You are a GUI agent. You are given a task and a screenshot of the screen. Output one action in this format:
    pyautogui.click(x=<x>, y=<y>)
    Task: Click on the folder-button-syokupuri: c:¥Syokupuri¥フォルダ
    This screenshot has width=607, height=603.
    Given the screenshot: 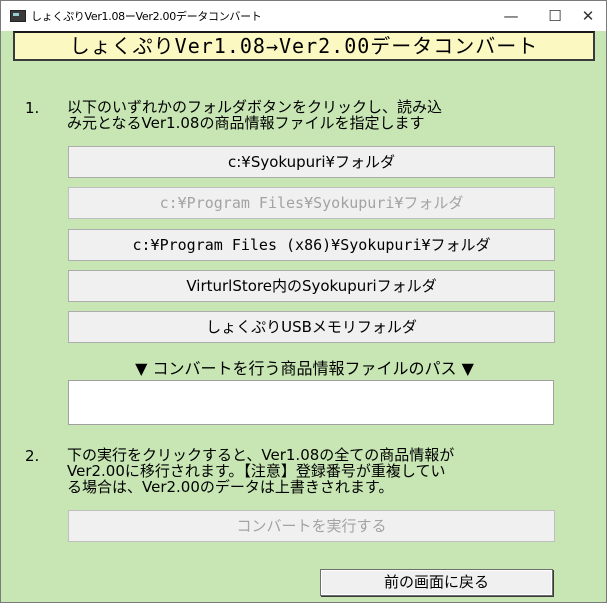 What is the action you would take?
    pyautogui.click(x=311, y=162)
    